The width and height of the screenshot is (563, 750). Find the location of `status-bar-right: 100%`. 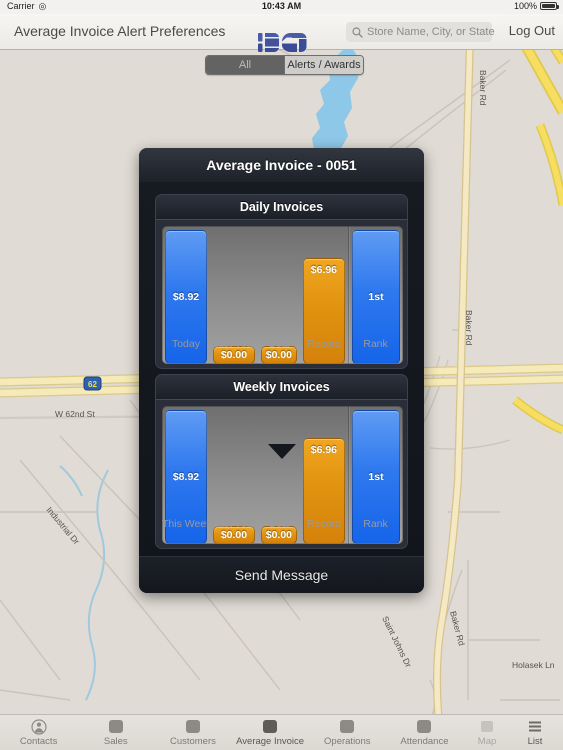

status-bar-right: 100% is located at coordinates (536, 6).